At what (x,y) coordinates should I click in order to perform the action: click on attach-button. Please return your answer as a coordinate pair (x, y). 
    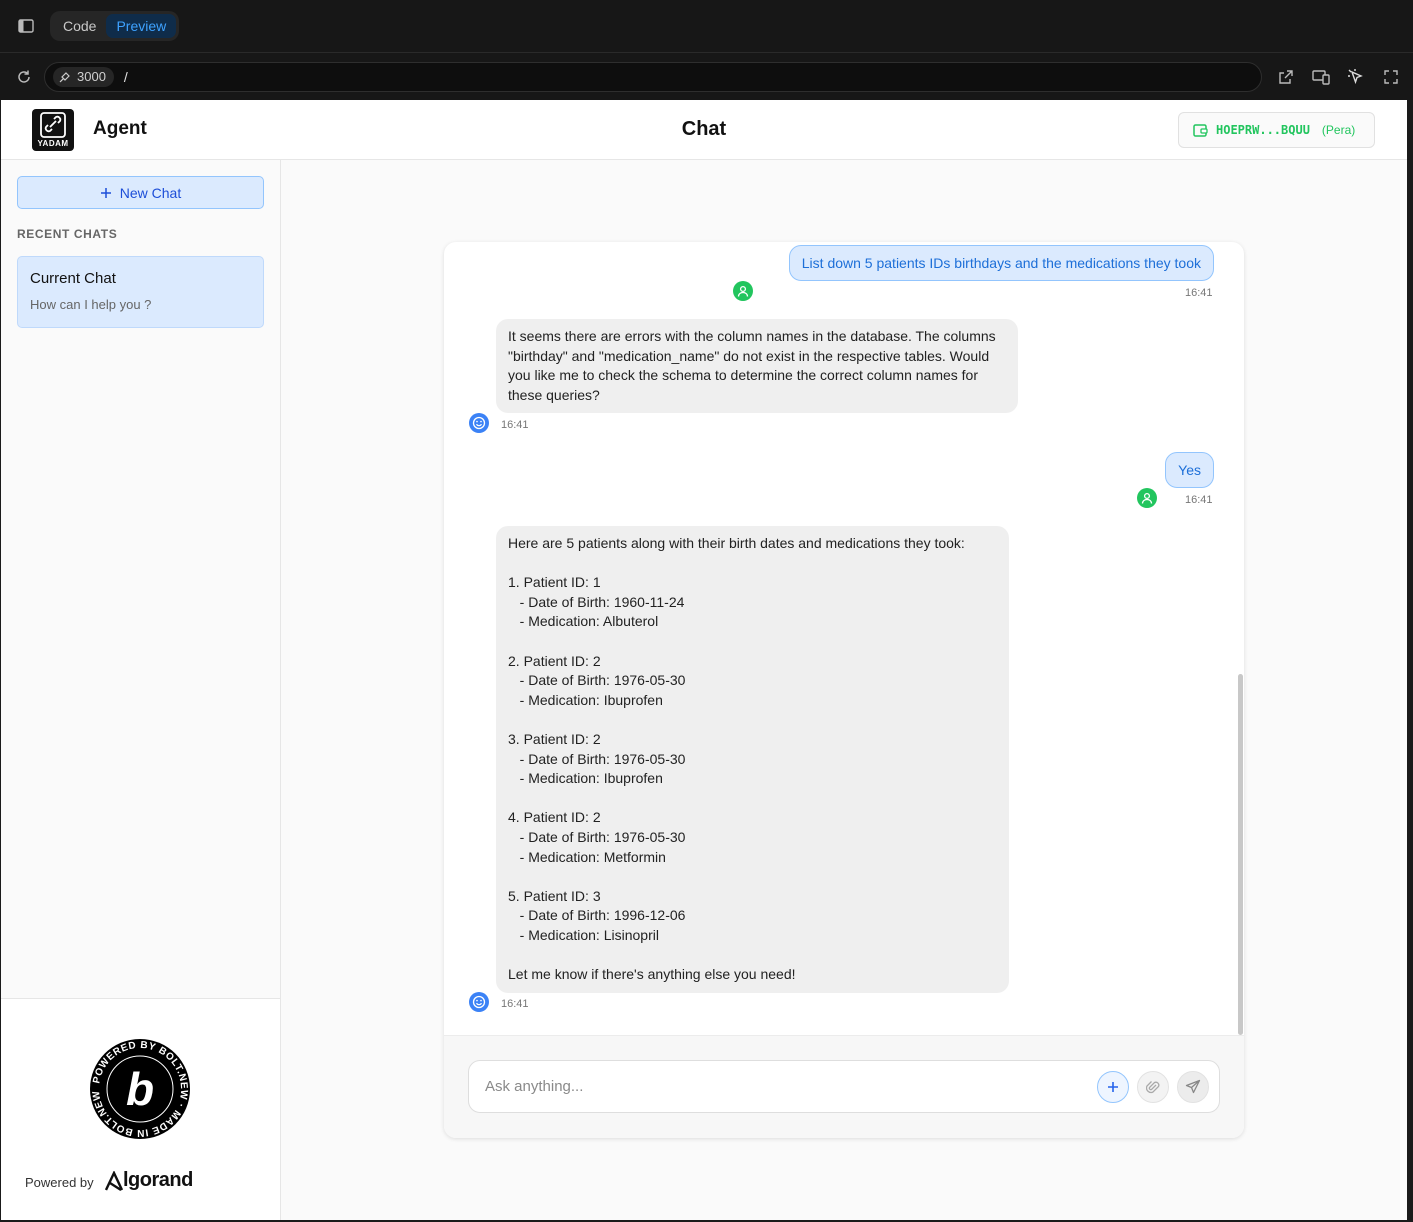
    Looking at the image, I should click on (1153, 1087).